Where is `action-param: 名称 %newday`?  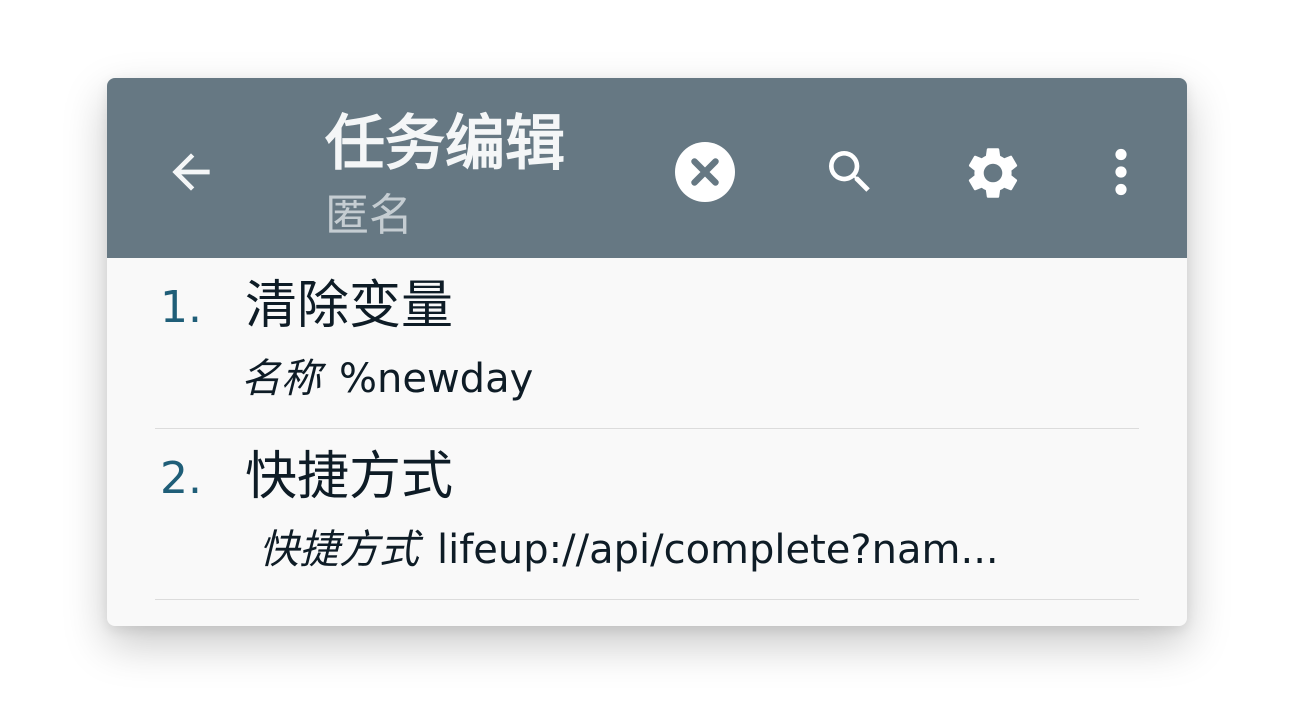
action-param: 名称 %newday is located at coordinates (387, 379).